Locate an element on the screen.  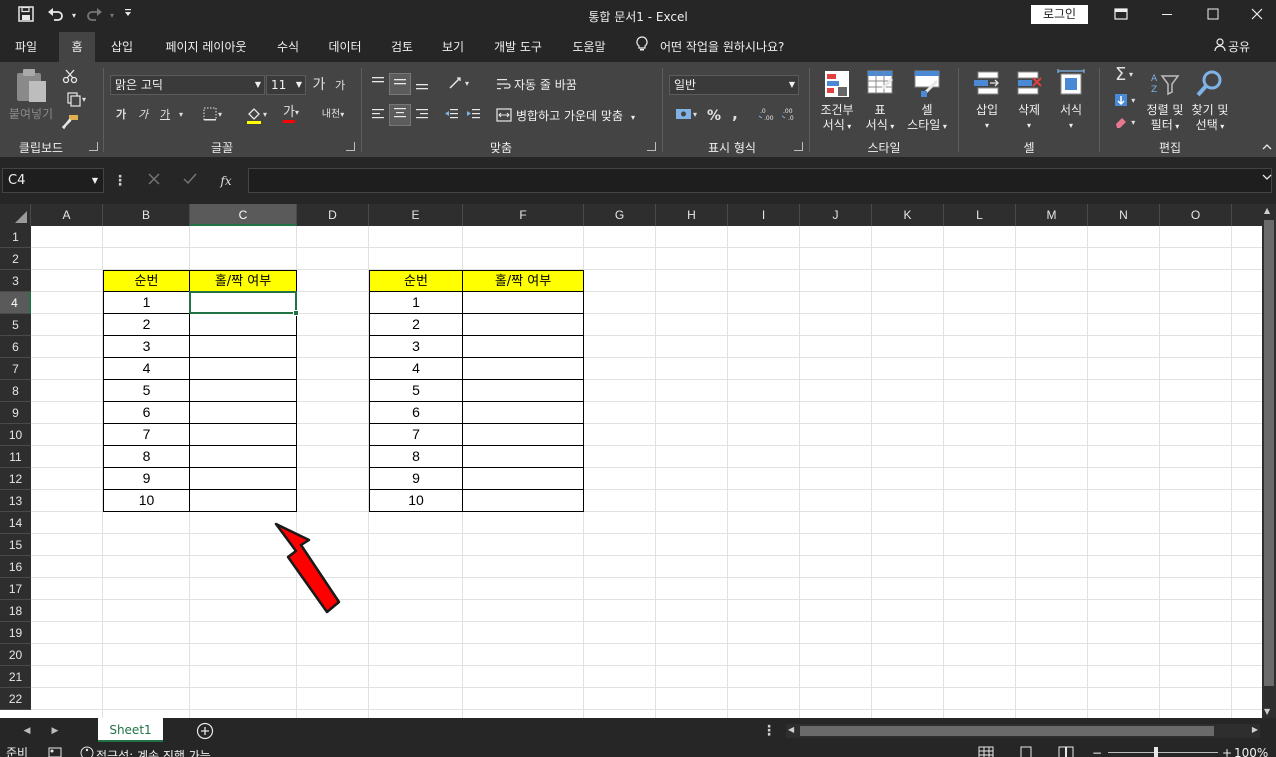
zoom-level: 100% is located at coordinates (1251, 751).